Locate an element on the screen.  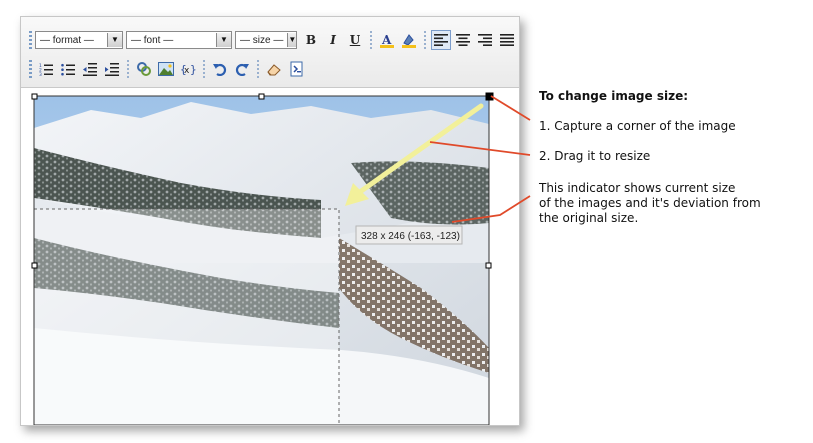
eraser-icon is located at coordinates (274, 69).